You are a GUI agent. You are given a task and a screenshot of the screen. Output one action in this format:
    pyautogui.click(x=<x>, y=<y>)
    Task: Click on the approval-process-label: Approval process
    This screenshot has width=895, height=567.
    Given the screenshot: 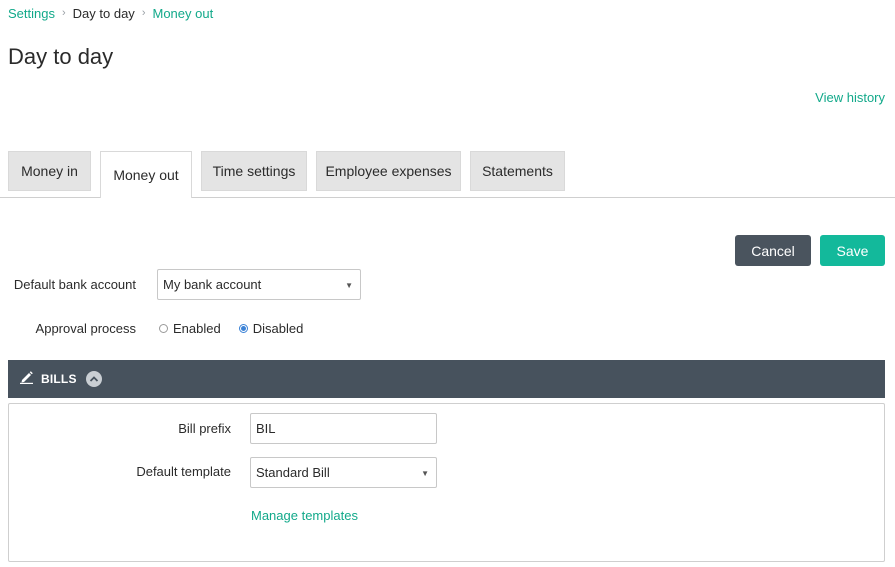 What is the action you would take?
    pyautogui.click(x=85, y=328)
    